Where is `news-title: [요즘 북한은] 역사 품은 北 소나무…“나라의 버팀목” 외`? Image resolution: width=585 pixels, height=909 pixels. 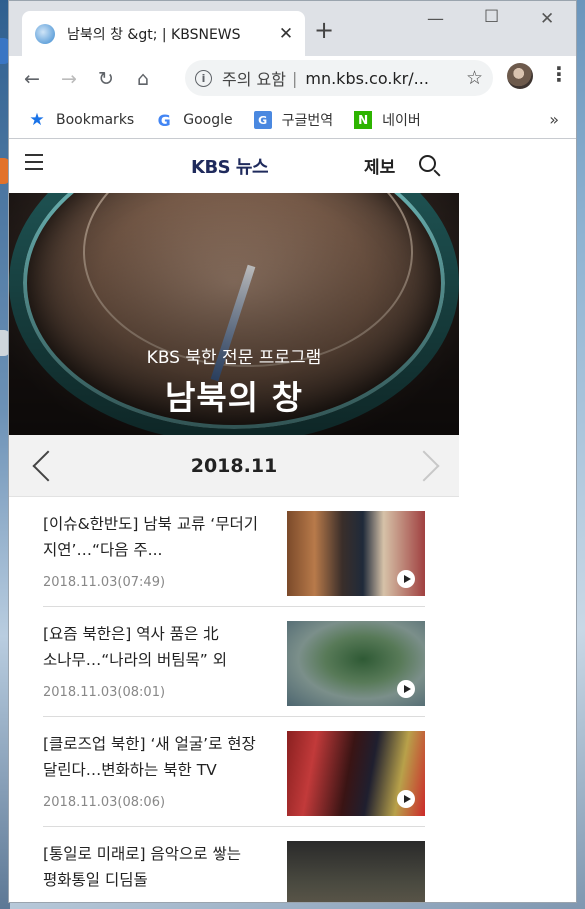 news-title: [요즘 북한은] 역사 품은 北 소나무…“나라의 버팀목” 외 is located at coordinates (160, 648).